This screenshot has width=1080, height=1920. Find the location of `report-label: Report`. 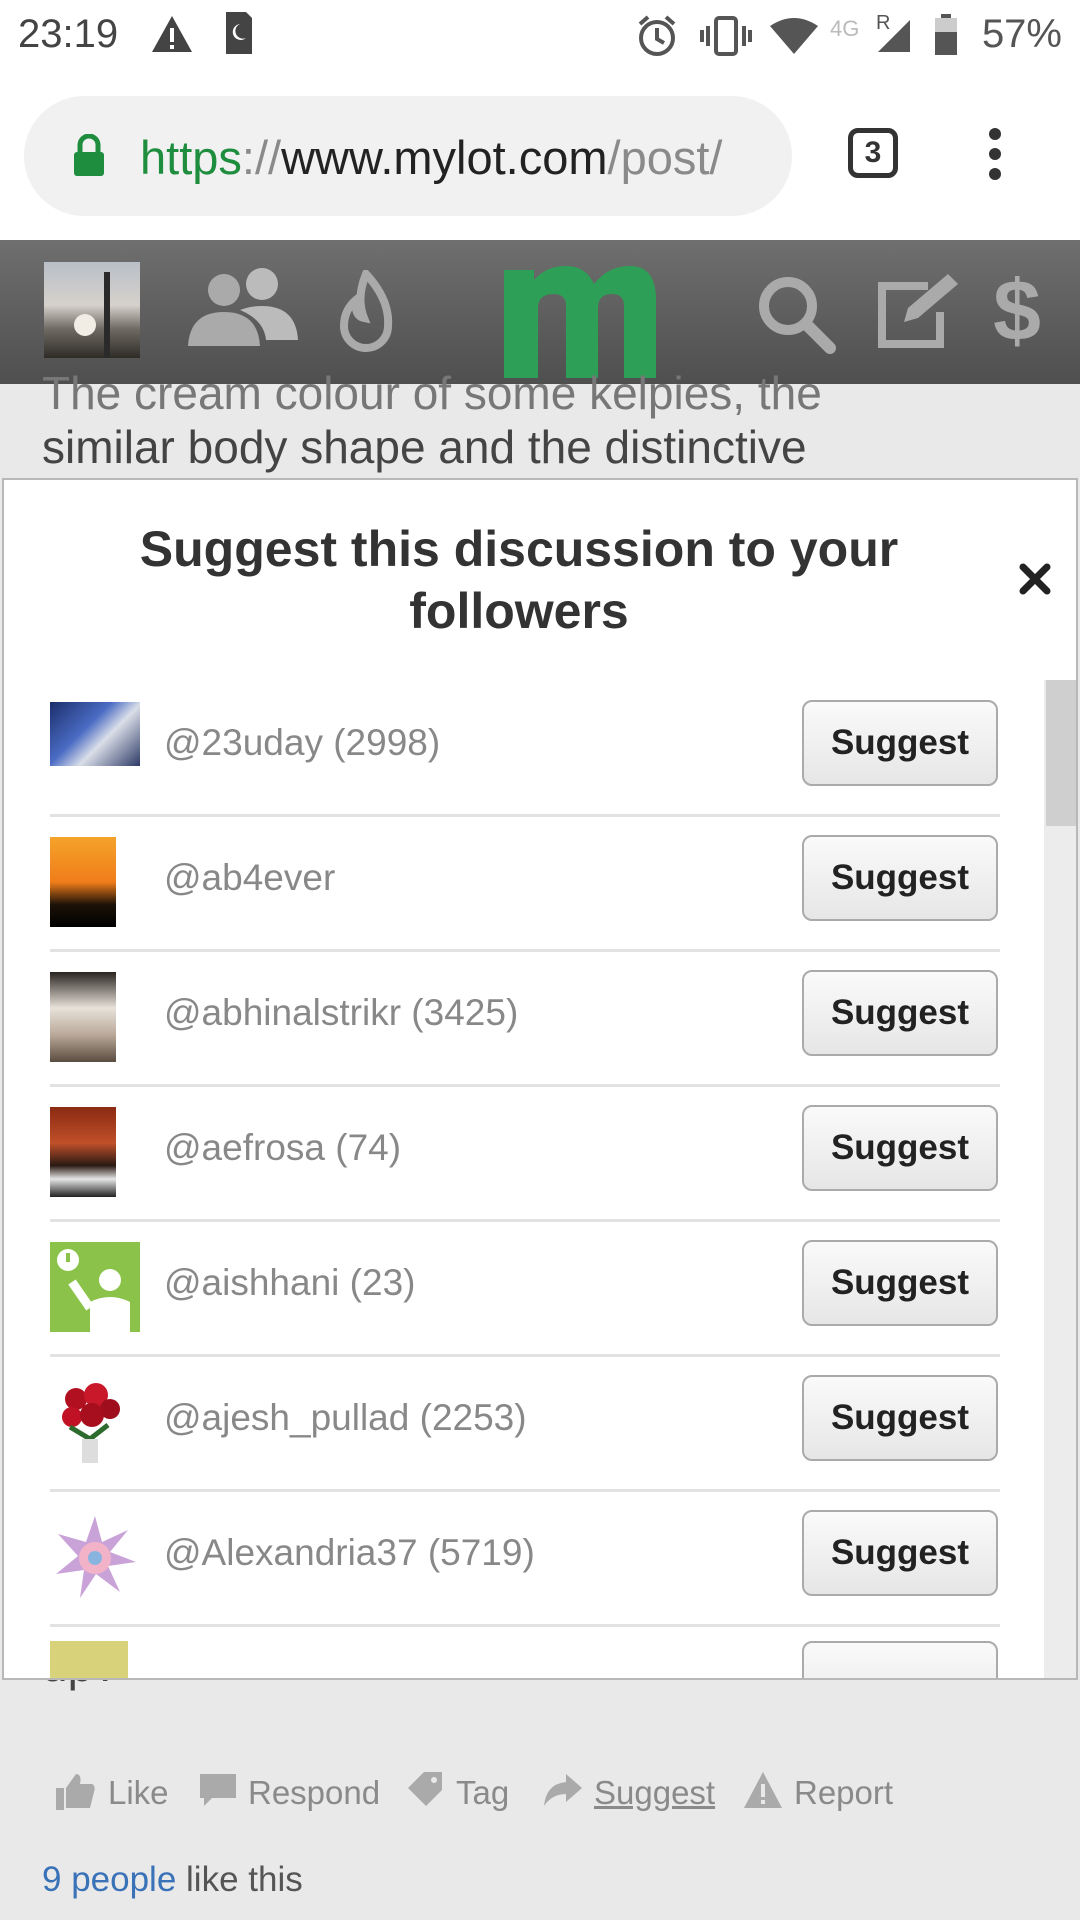

report-label: Report is located at coordinates (844, 1792).